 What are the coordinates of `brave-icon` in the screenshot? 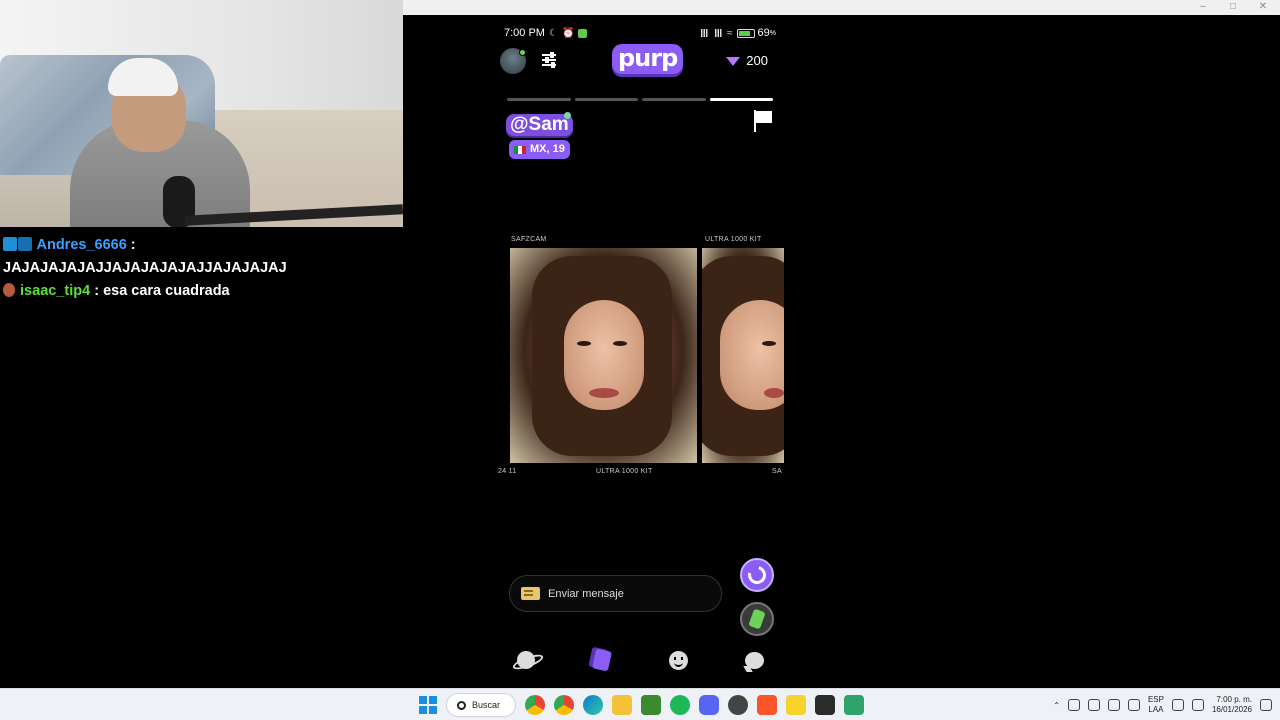 It's located at (767, 705).